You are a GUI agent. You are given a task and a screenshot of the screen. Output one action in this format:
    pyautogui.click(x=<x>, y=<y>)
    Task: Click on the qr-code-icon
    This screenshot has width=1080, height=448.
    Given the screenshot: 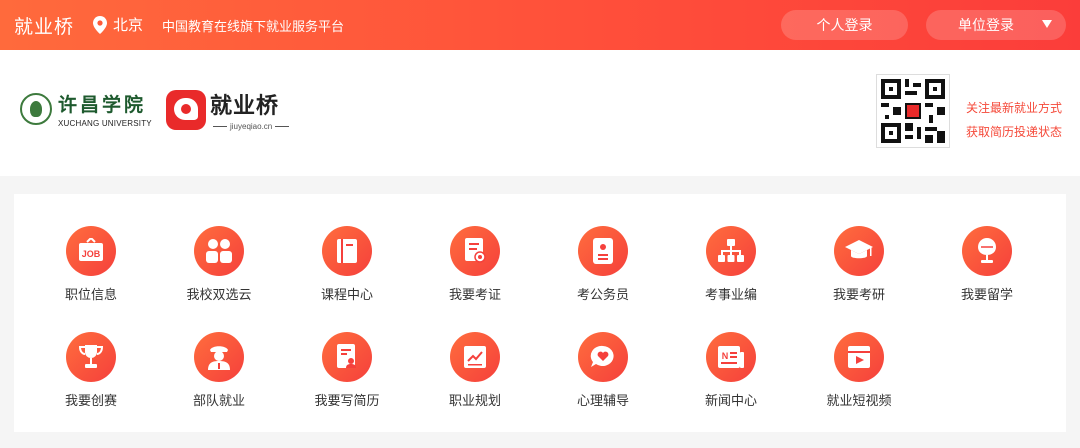 What is the action you would take?
    pyautogui.click(x=913, y=111)
    